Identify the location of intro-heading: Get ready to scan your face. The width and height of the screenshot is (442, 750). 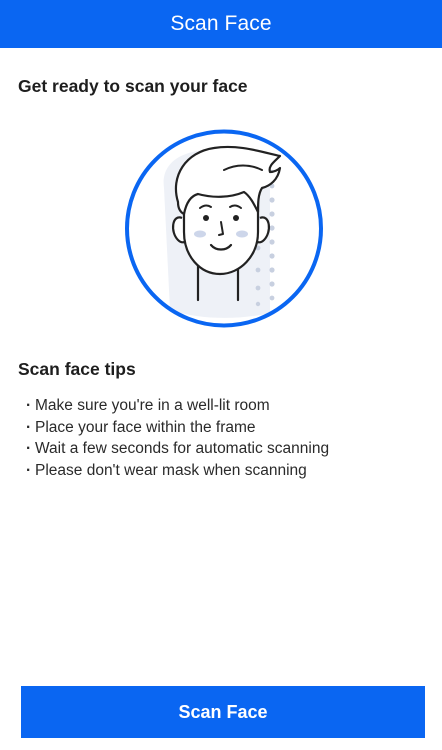
(133, 86).